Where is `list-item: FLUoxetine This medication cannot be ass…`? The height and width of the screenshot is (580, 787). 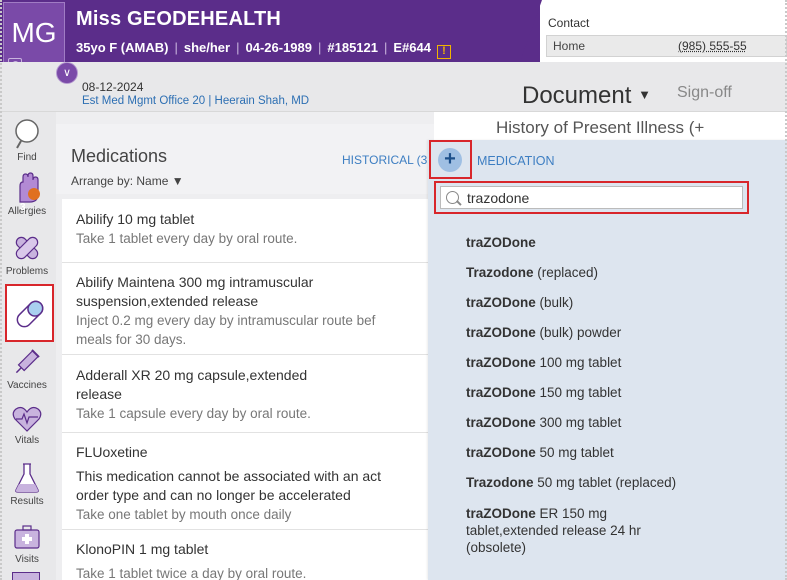
list-item: FLUoxetine This medication cannot be ass… is located at coordinates (248, 481).